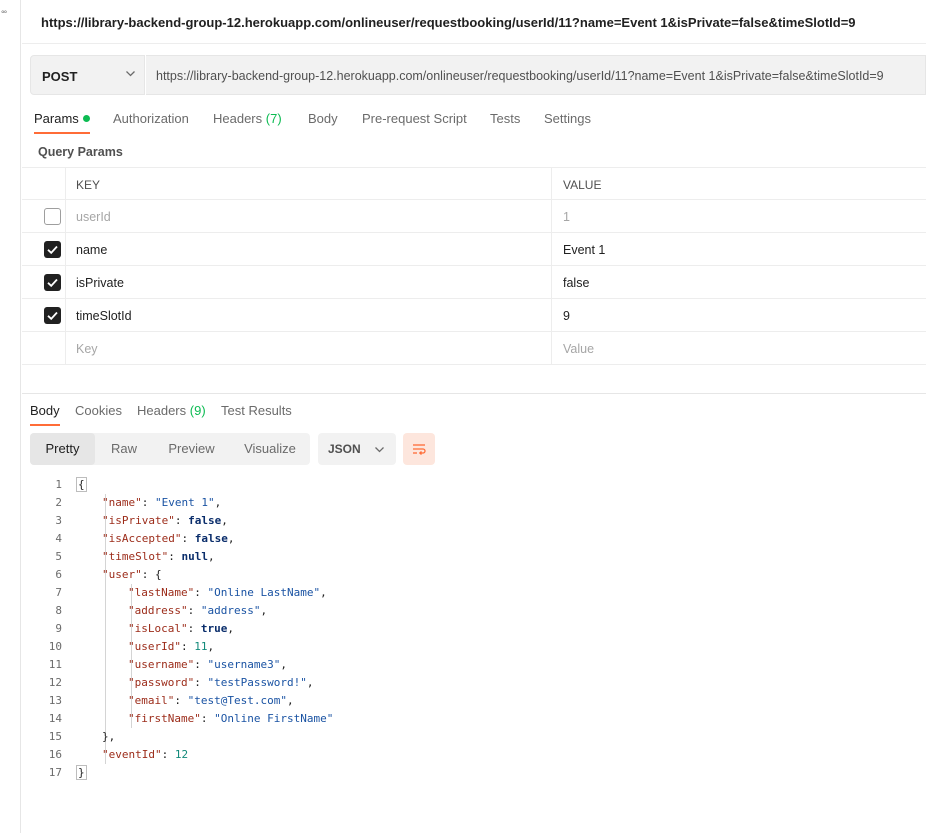 The height and width of the screenshot is (833, 926). Describe the element at coordinates (87, 75) in the screenshot. I see `method-select: POST` at that location.